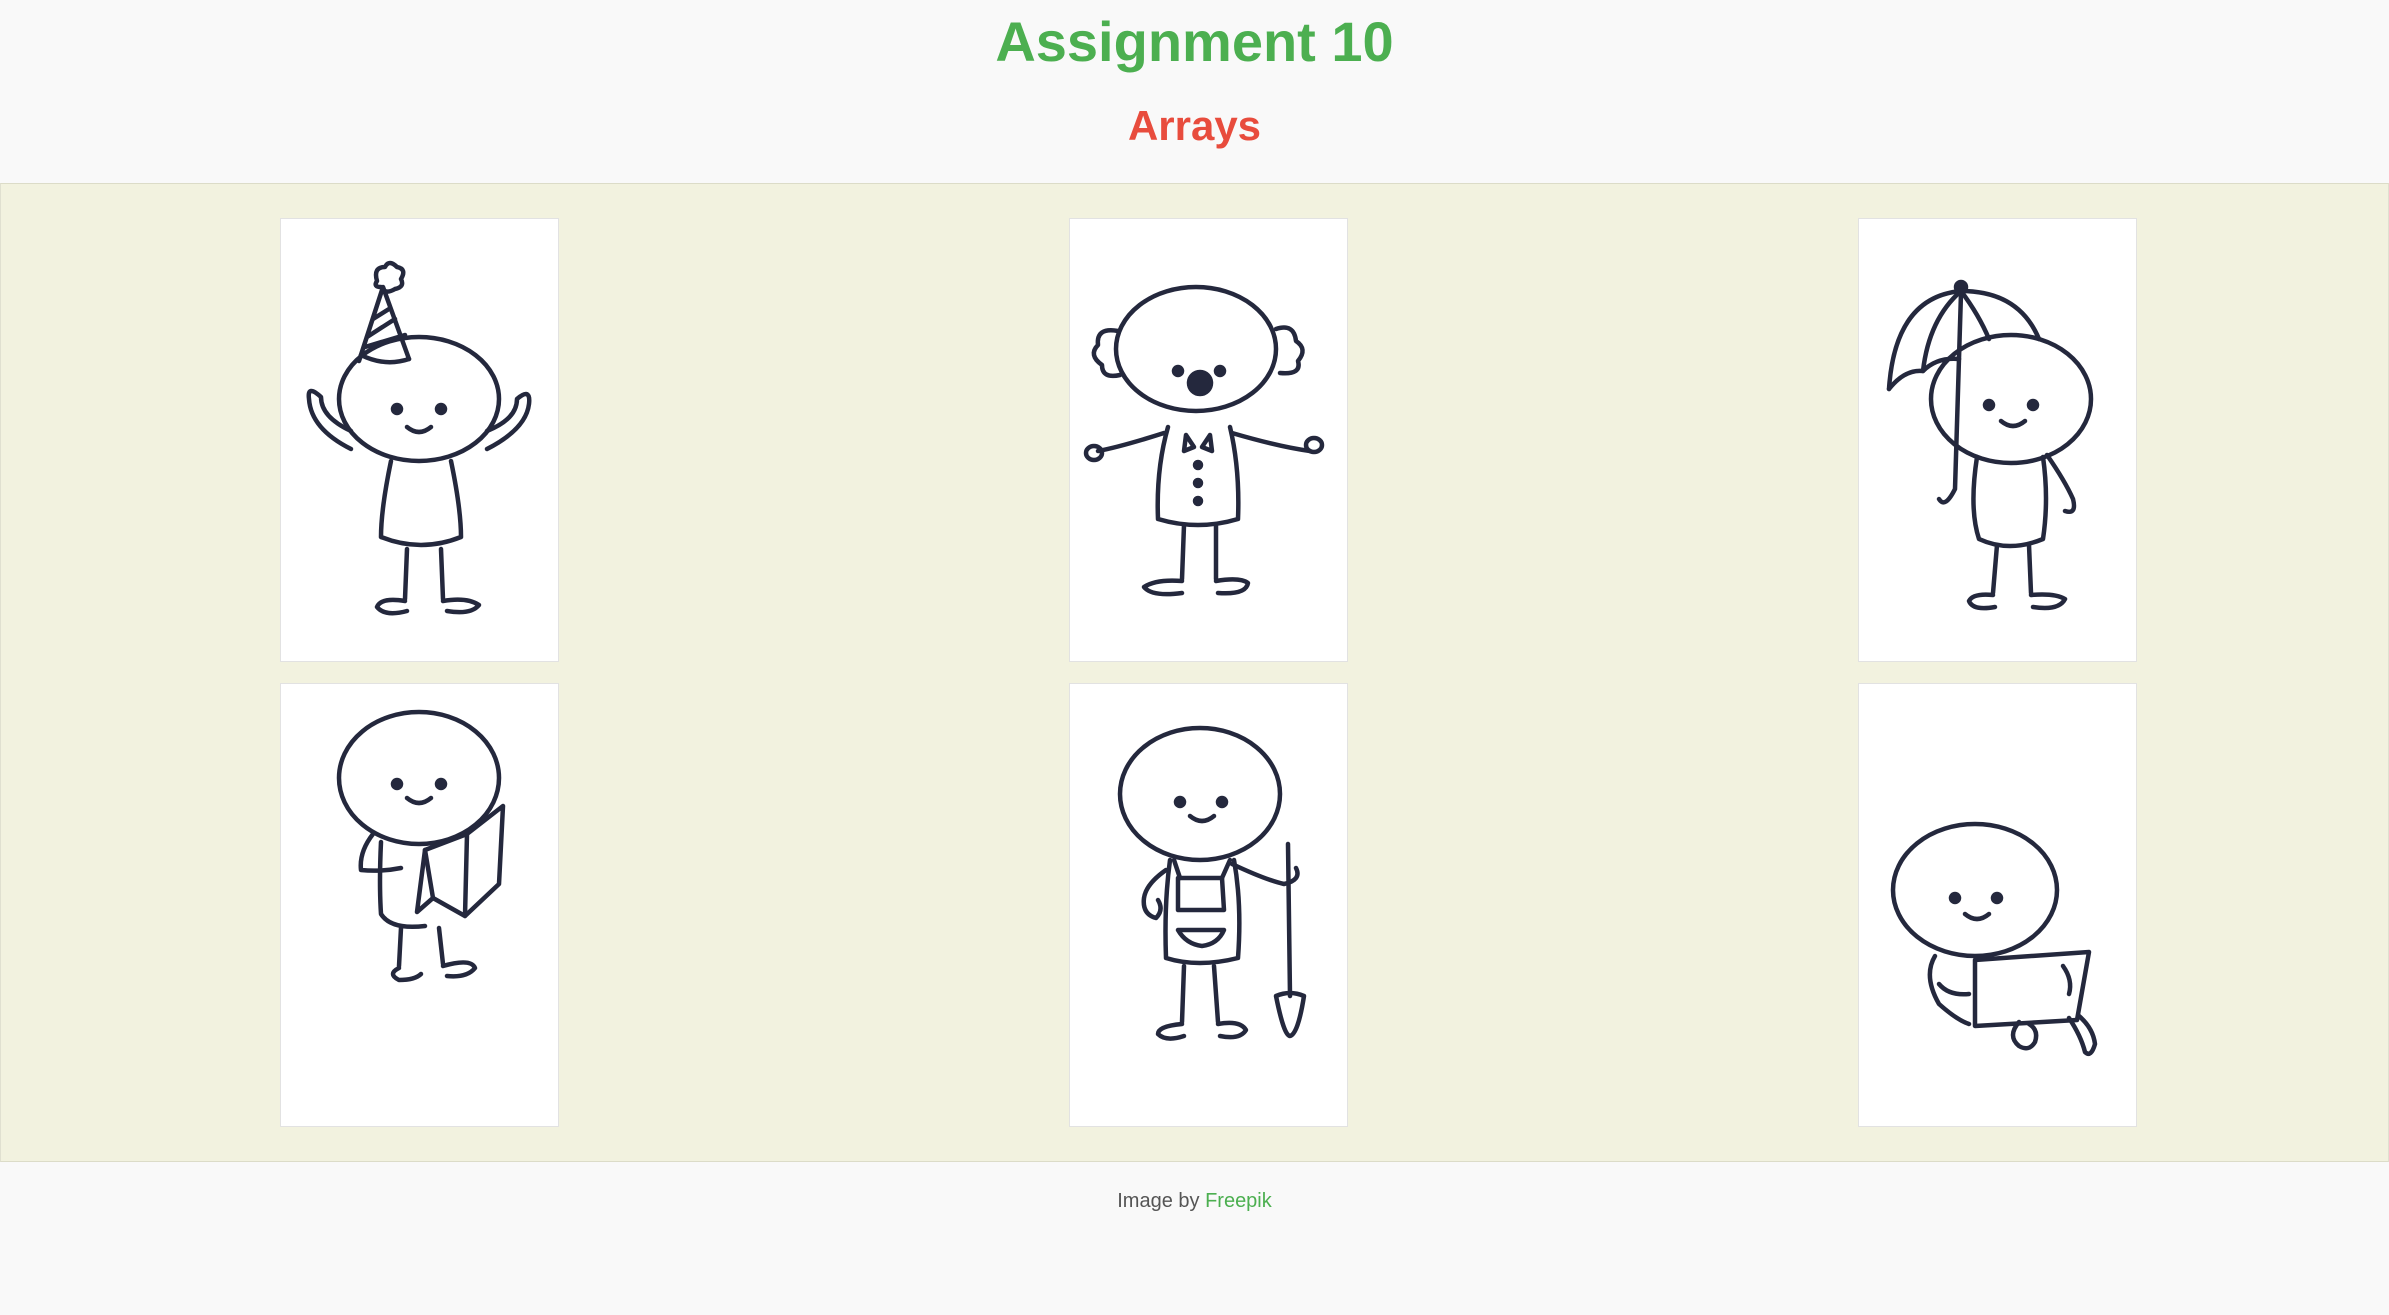 This screenshot has height=1315, width=2389. Describe the element at coordinates (1238, 1201) in the screenshot. I see `freepik-link: Freepik` at that location.